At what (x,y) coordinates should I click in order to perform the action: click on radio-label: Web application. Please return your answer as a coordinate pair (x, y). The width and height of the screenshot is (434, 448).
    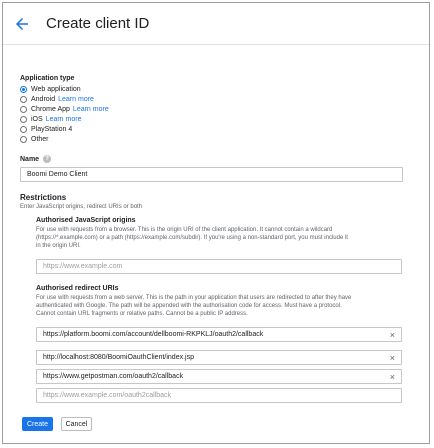
    Looking at the image, I should click on (56, 89).